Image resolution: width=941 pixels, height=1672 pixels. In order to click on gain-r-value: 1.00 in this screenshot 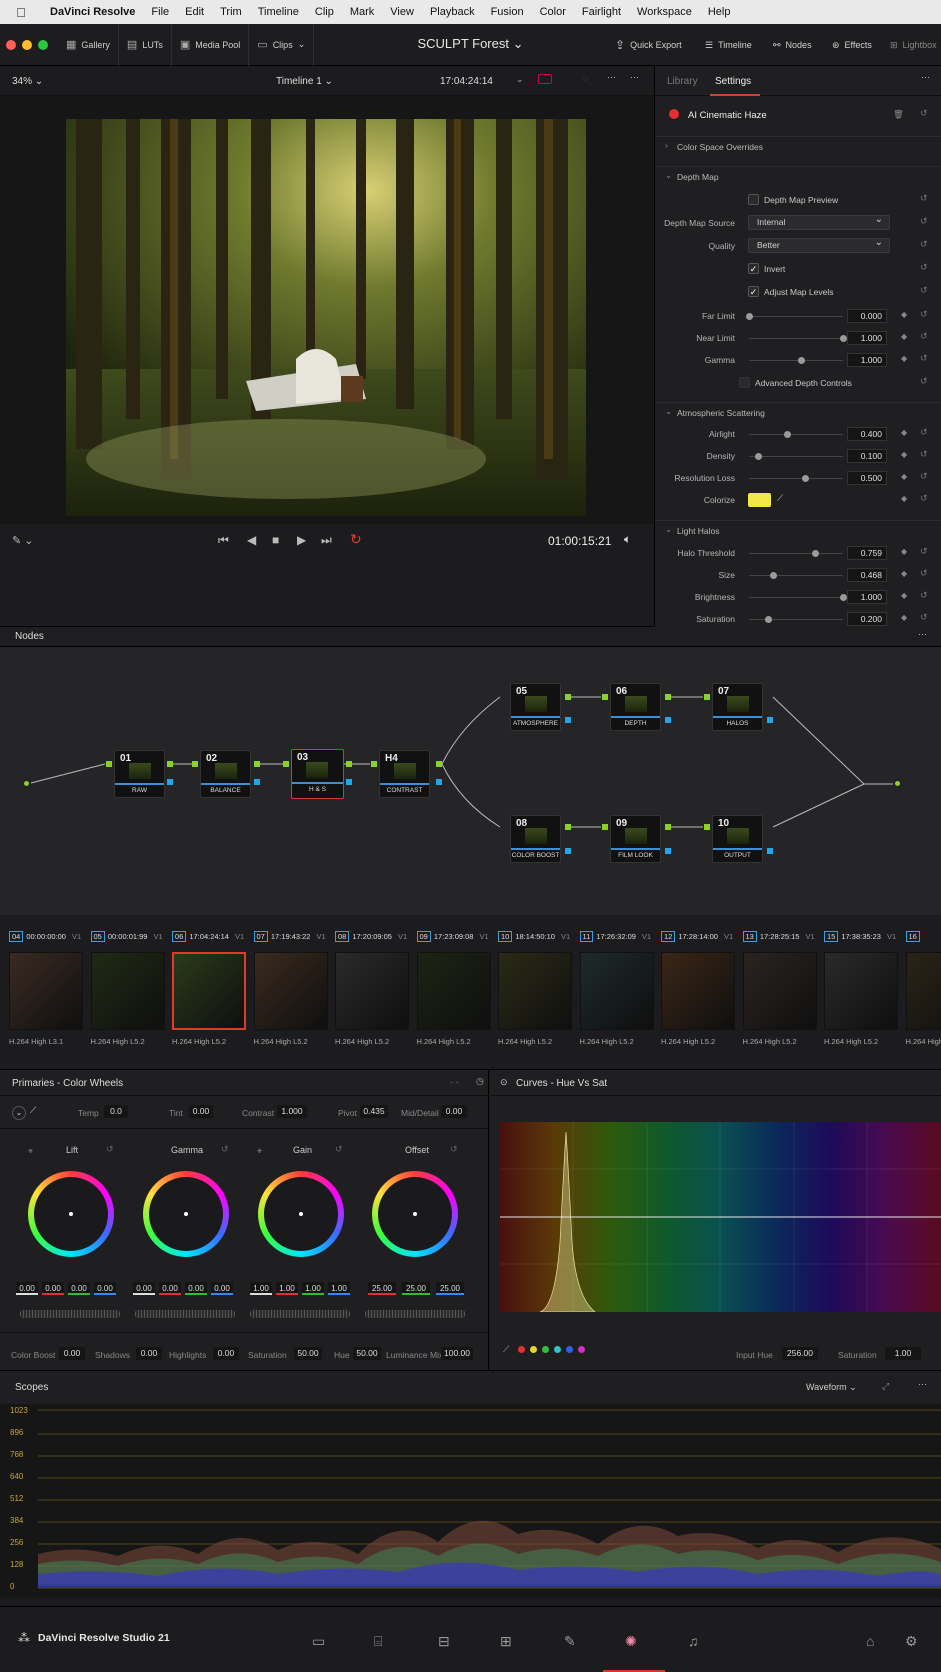, I will do `click(287, 1288)`.